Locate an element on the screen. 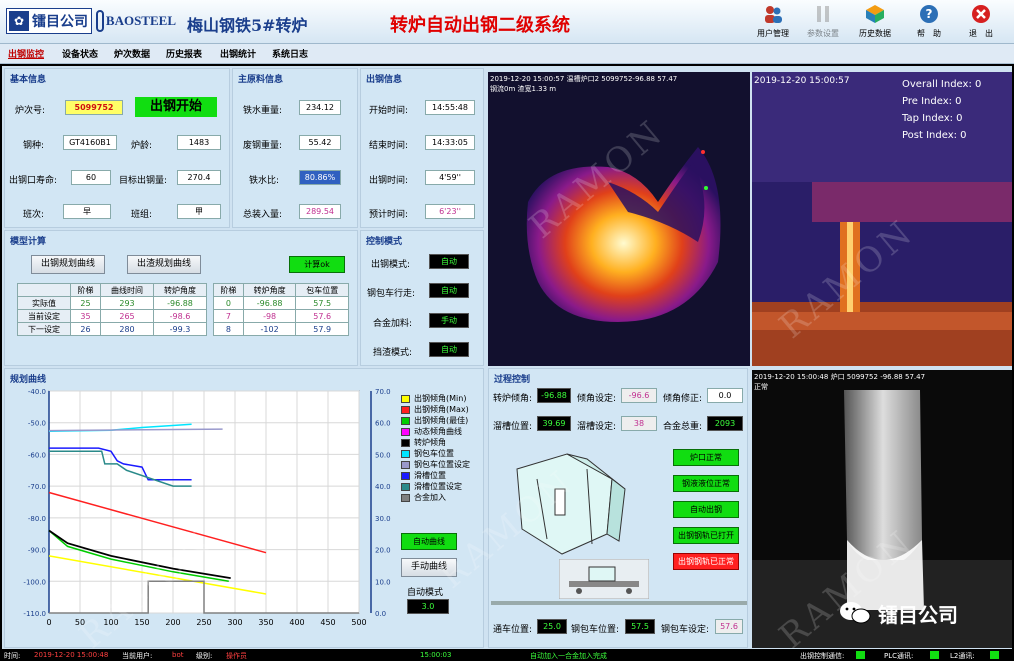  tap-curve-button: 出钢规划曲线 is located at coordinates (68, 264).